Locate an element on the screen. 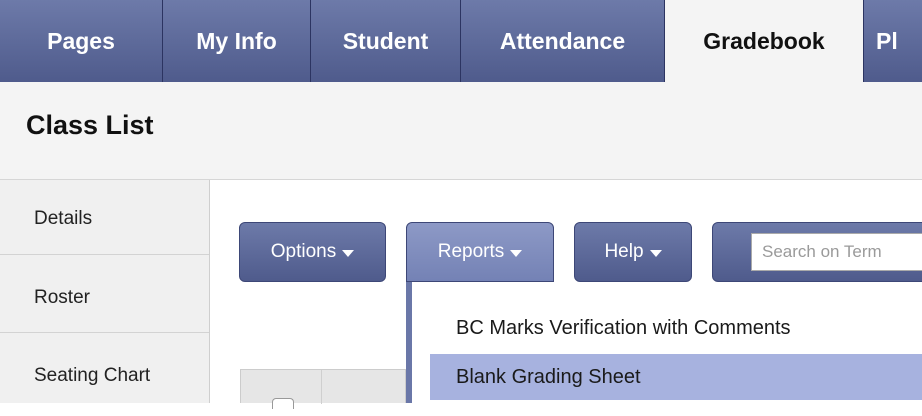 Image resolution: width=922 pixels, height=416 pixels. sidebar-item-details: Details is located at coordinates (104, 217).